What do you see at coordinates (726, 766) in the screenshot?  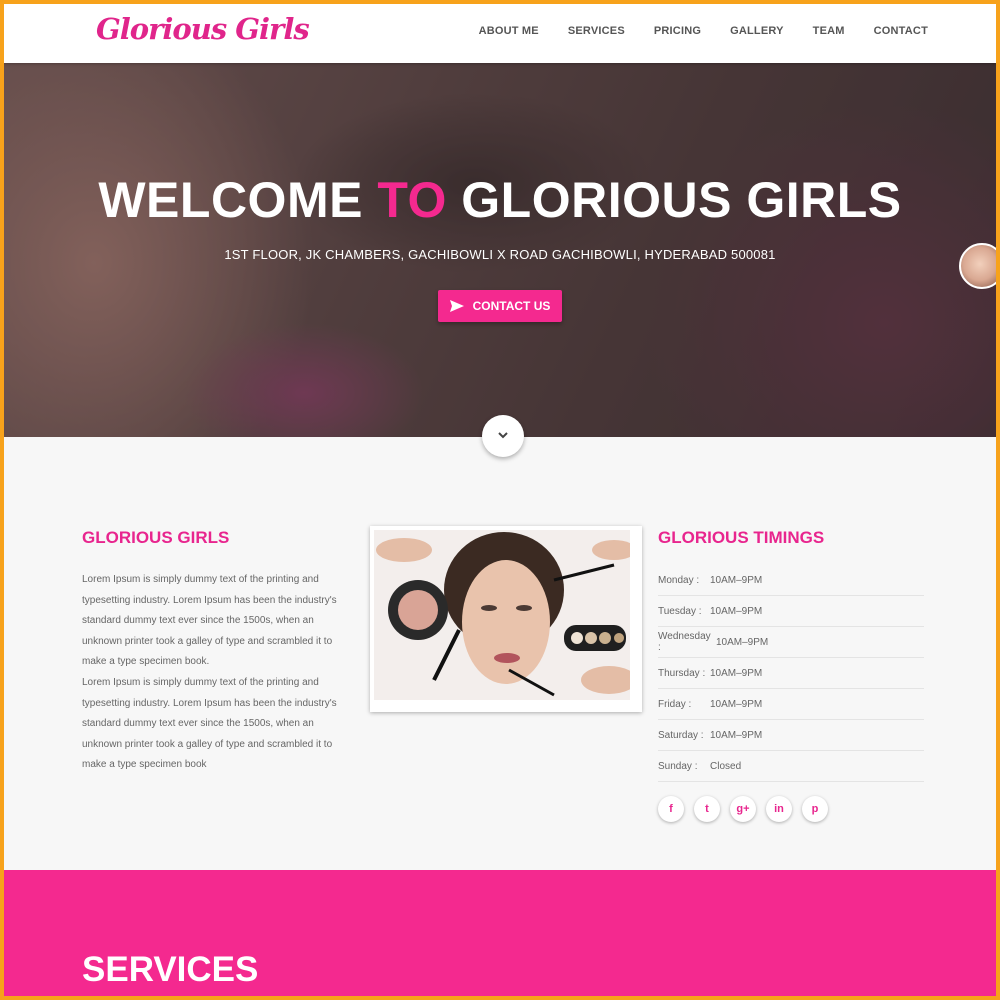 I see `timing-hours: Closed` at bounding box center [726, 766].